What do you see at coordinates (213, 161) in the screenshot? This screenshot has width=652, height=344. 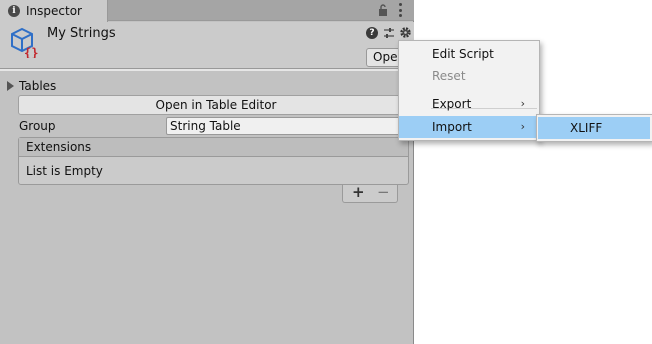 I see `extensions-list: Extensions List is Empty` at bounding box center [213, 161].